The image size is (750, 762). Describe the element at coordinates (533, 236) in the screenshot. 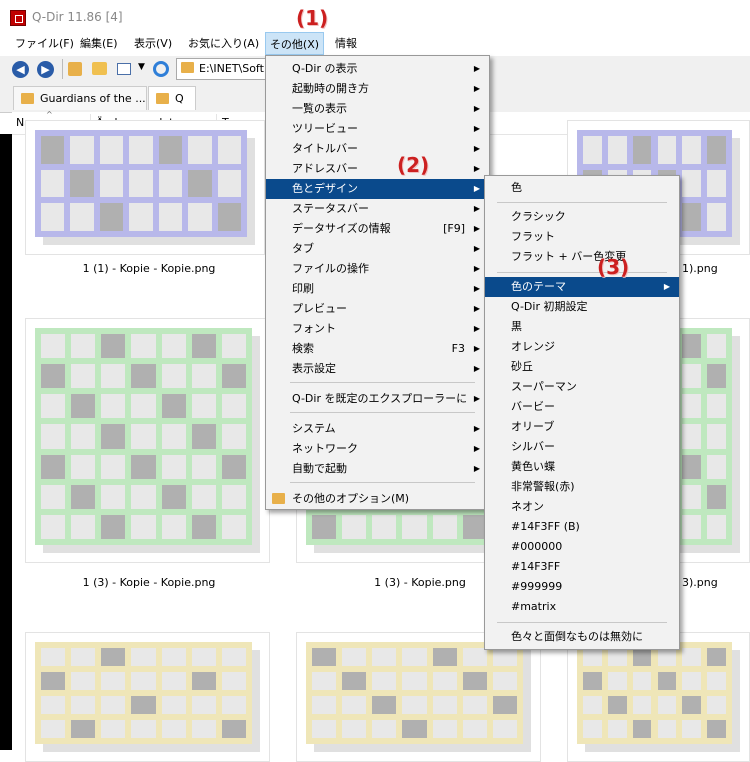

I see `menu-item-label: フラット` at that location.